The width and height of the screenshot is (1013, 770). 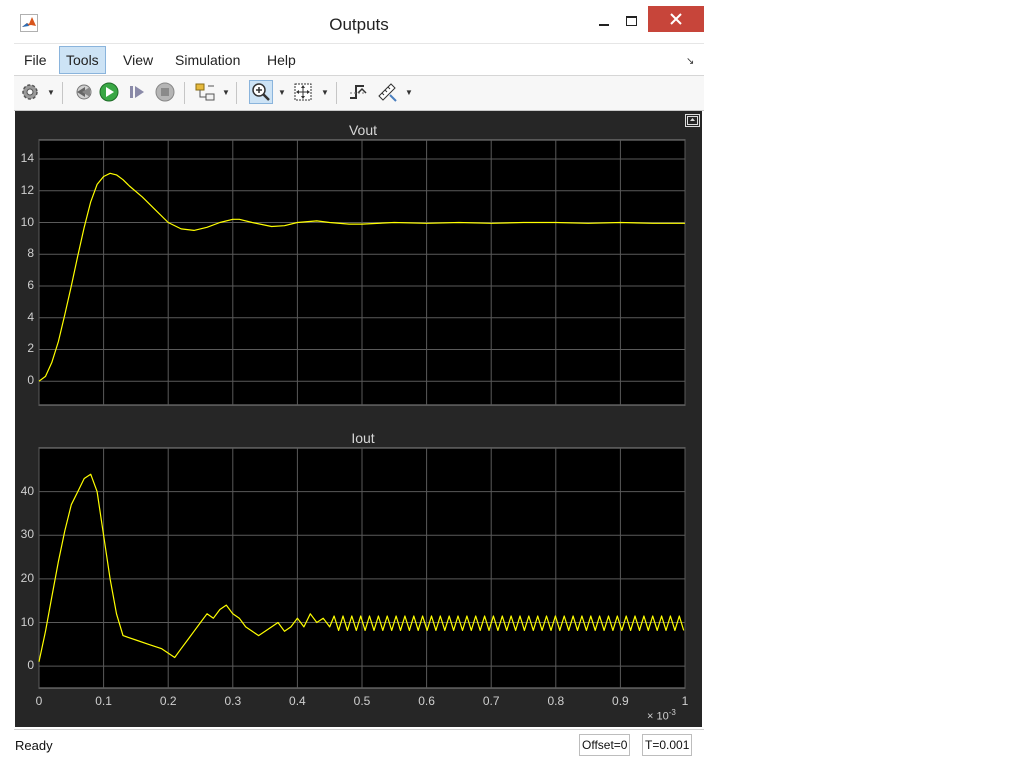 I want to click on step-back-icon, so click(x=83, y=92).